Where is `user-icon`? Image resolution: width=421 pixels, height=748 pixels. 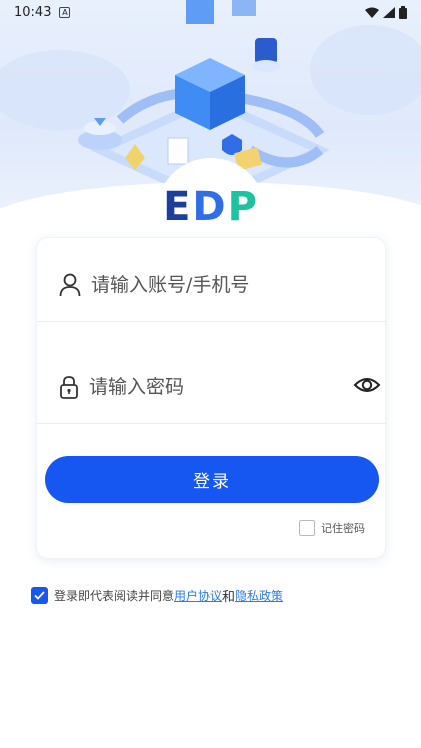
user-icon is located at coordinates (70, 284).